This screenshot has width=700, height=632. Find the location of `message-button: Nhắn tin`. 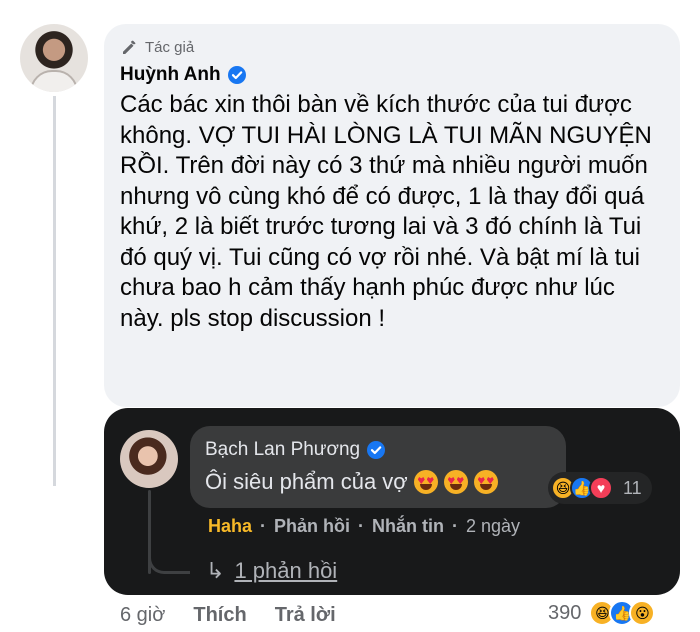

message-button: Nhắn tin is located at coordinates (408, 526).